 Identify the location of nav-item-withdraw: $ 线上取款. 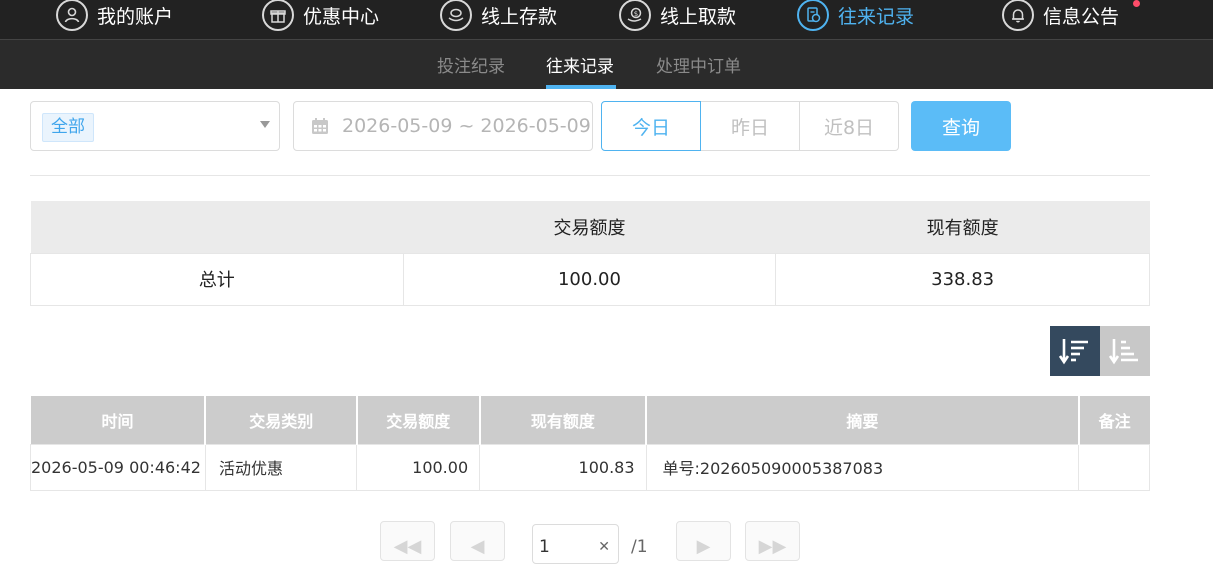
(678, 15).